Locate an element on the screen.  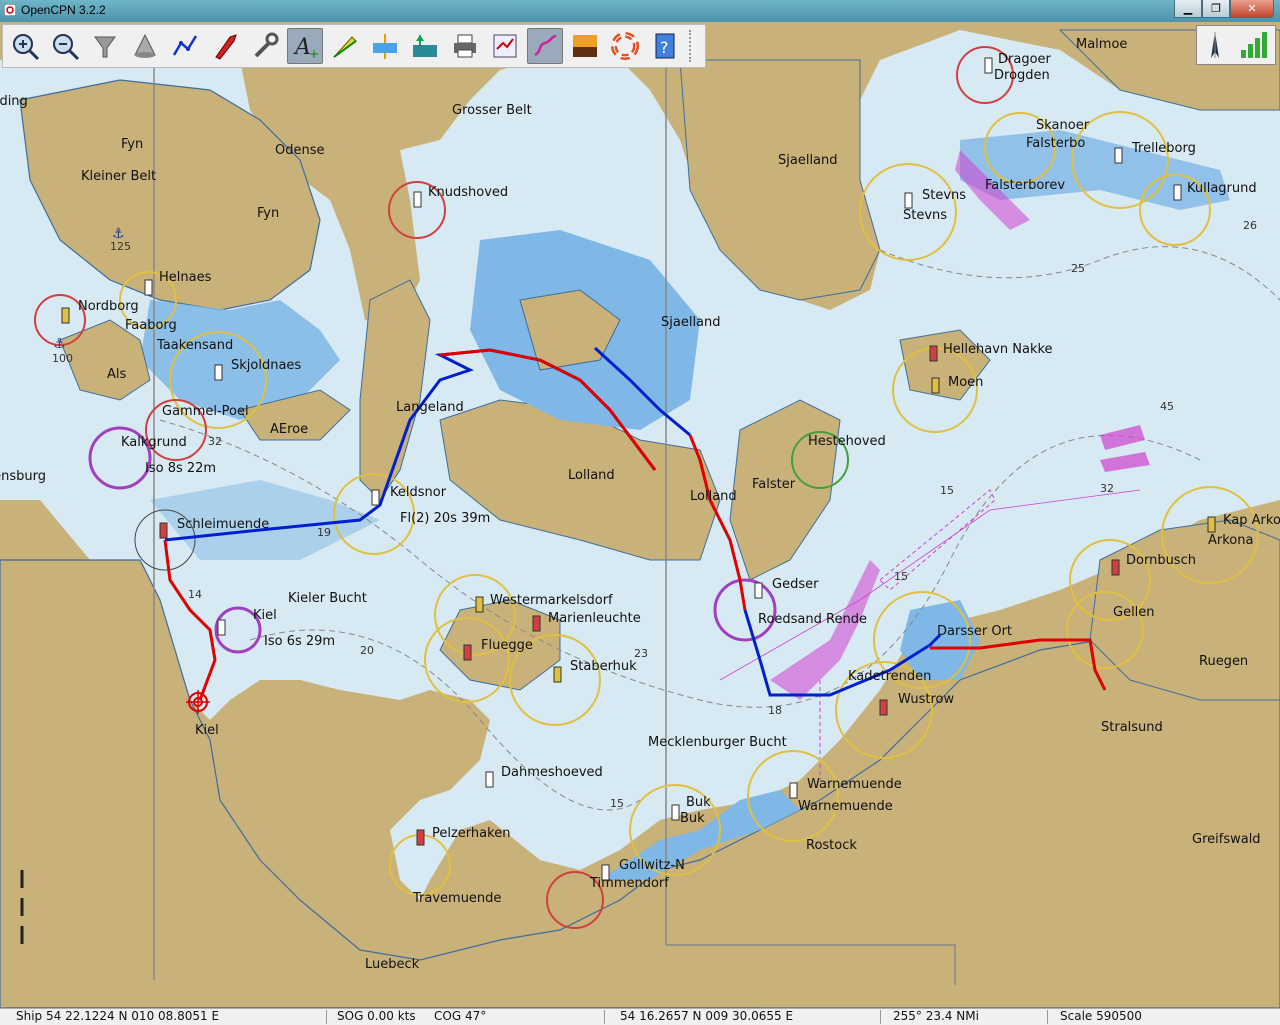
track-icon is located at coordinates (545, 45).